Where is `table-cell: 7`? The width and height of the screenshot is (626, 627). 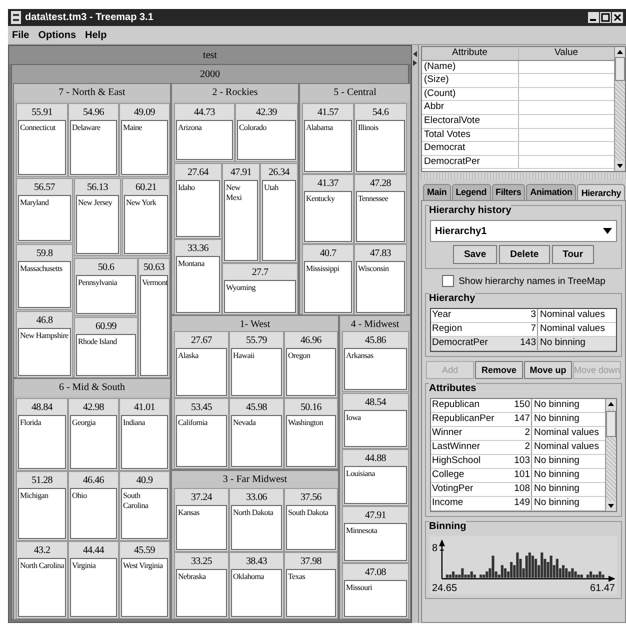 table-cell: 7 is located at coordinates (524, 329).